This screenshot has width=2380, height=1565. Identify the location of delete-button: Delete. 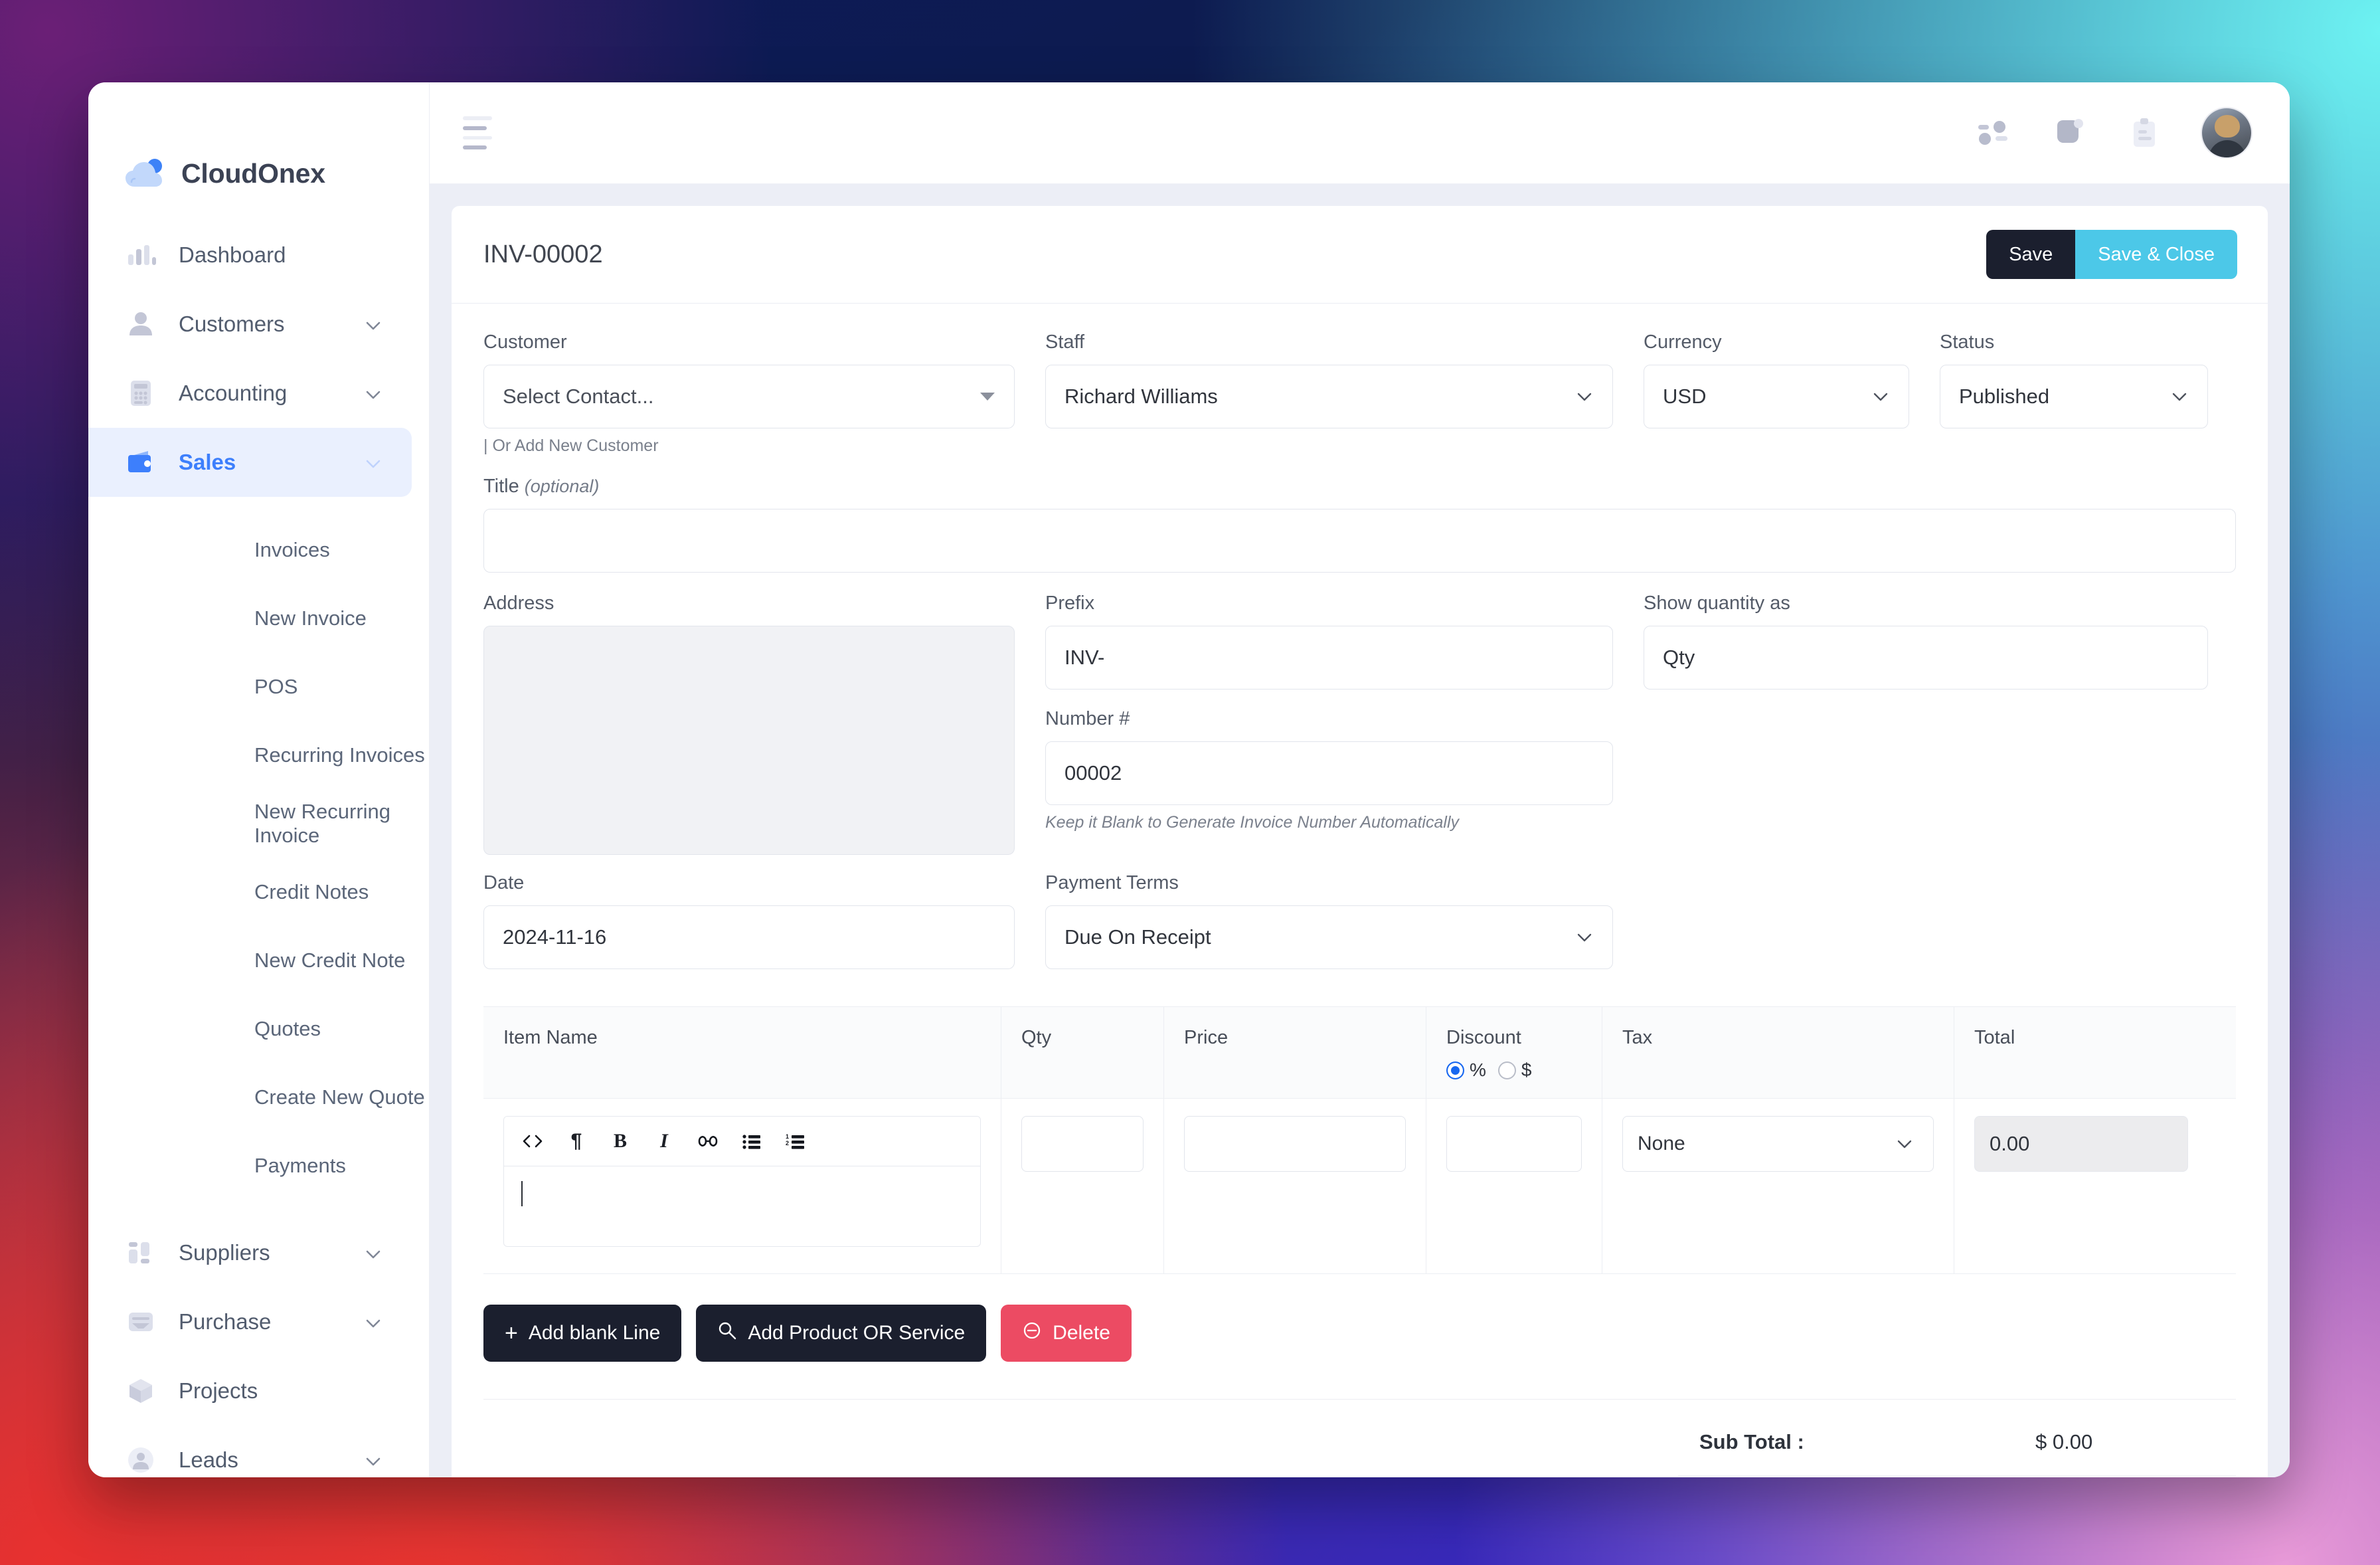
(1066, 1333).